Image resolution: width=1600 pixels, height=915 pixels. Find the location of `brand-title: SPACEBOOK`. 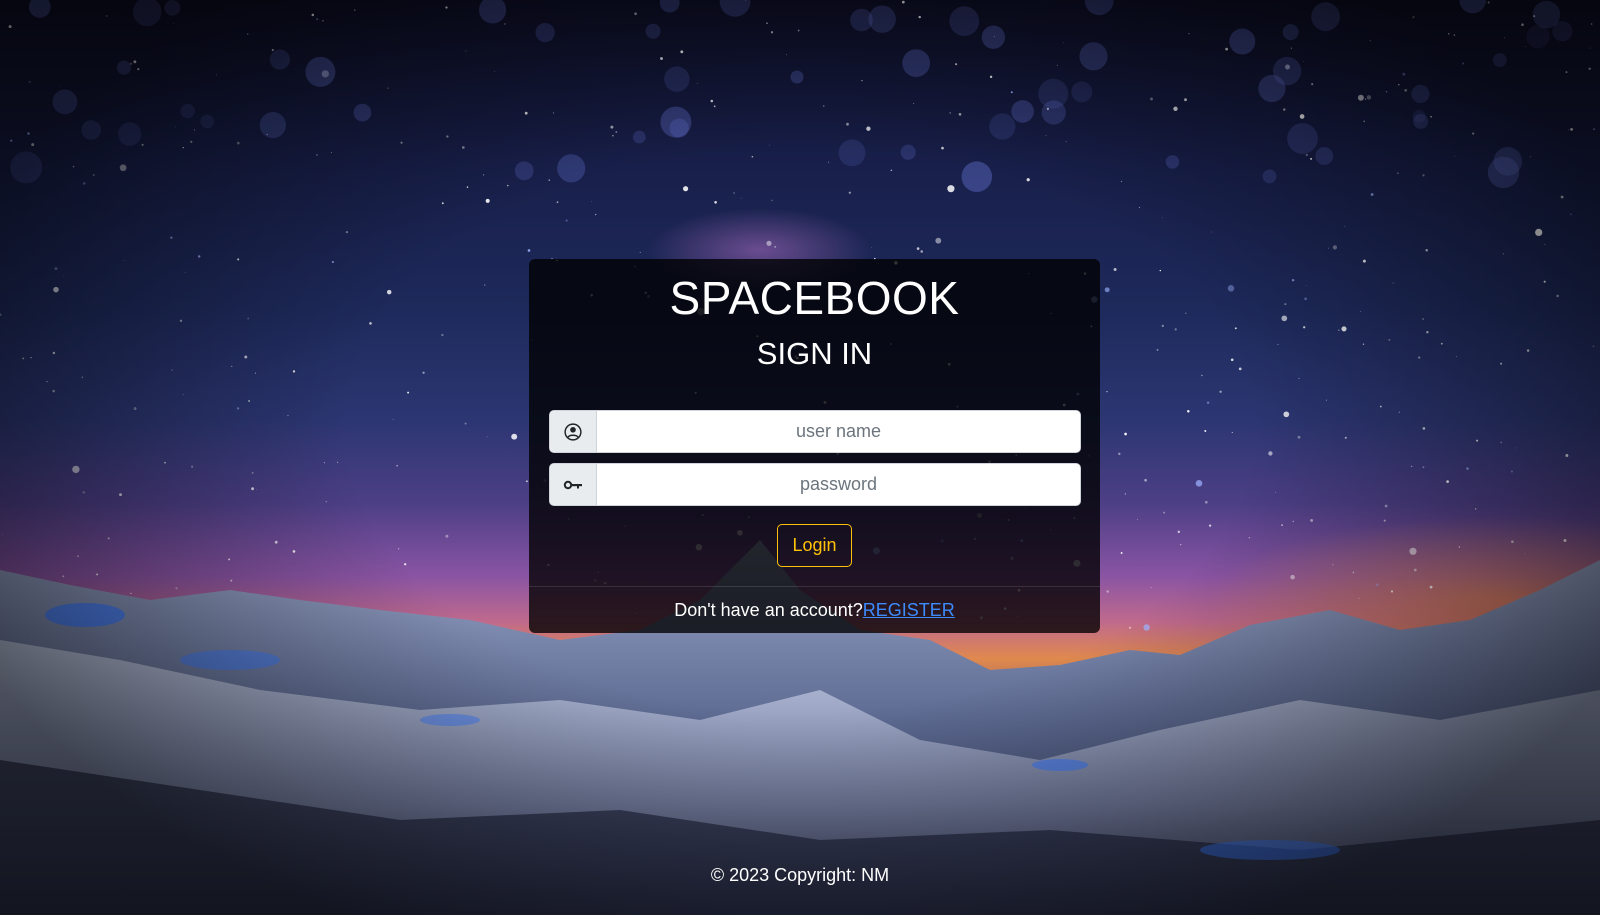

brand-title: SPACEBOOK is located at coordinates (814, 298).